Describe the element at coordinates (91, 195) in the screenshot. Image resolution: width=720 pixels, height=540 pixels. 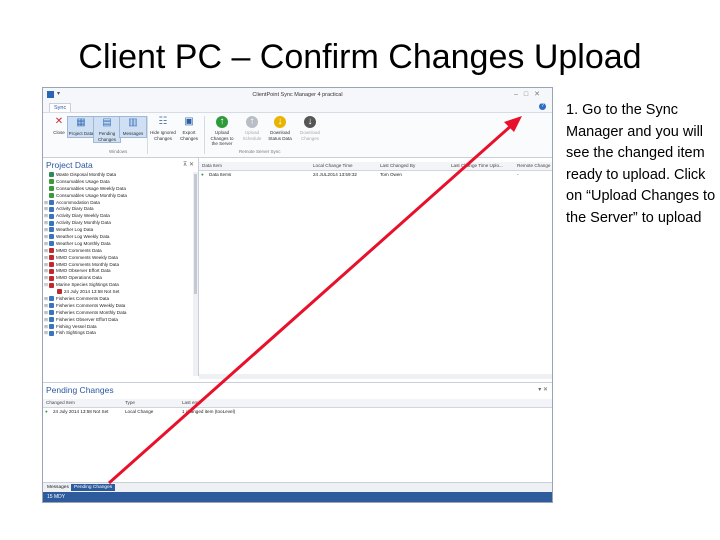
I see `tree-item-label: Consumables Usage Monthly Data` at that location.